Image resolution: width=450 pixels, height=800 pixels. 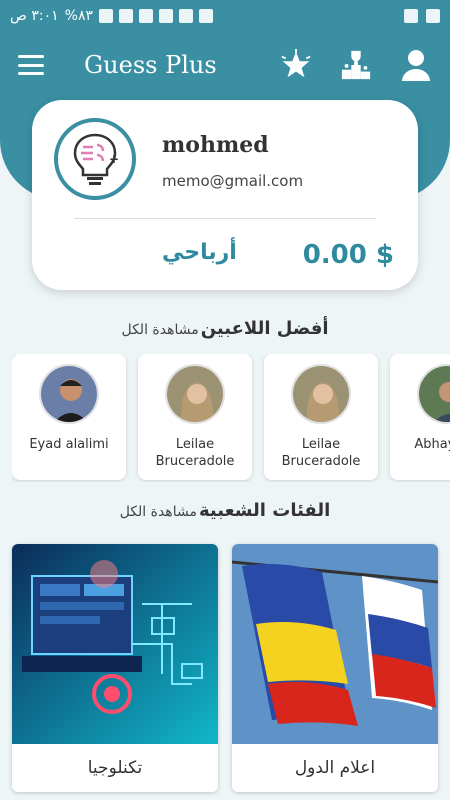 What do you see at coordinates (356, 65) in the screenshot?
I see `trophy-podium-icon` at bounding box center [356, 65].